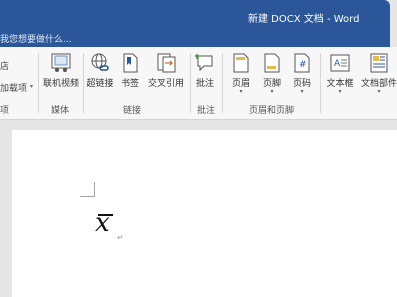 The width and height of the screenshot is (397, 297). What do you see at coordinates (60, 111) in the screenshot?
I see `media-group-label: 媒体` at bounding box center [60, 111].